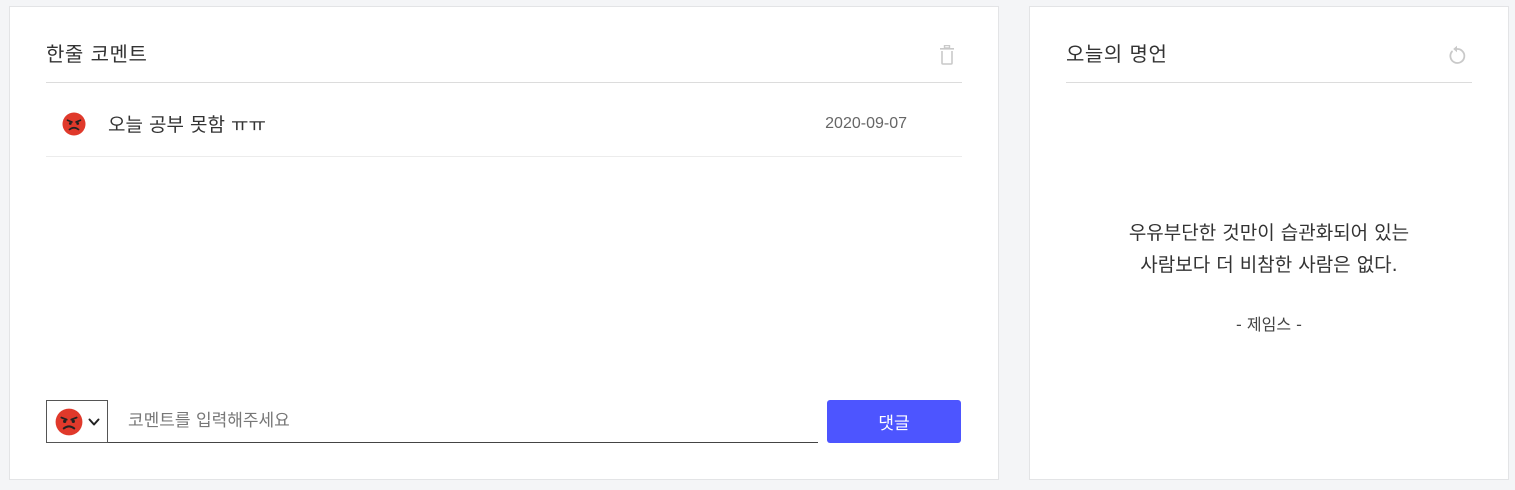  I want to click on comment-input, so click(463, 421).